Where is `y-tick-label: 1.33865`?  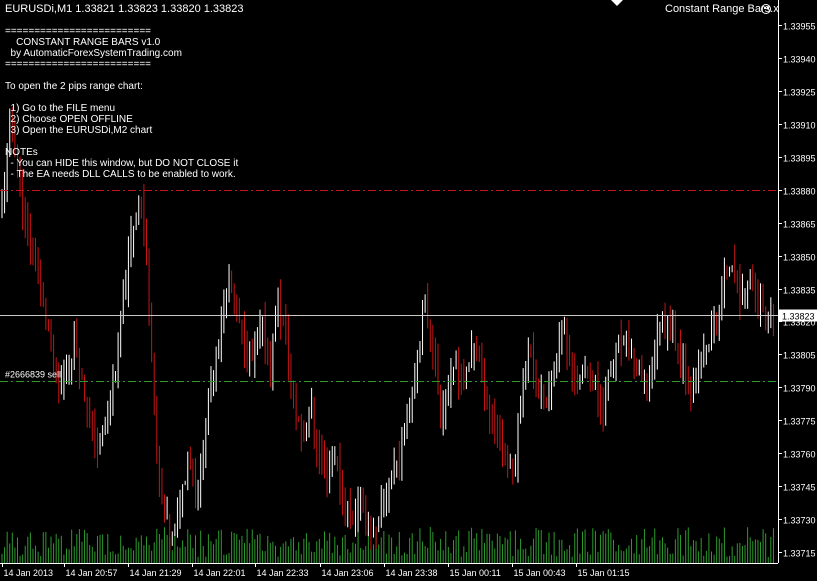
y-tick-label: 1.33865 is located at coordinates (799, 225).